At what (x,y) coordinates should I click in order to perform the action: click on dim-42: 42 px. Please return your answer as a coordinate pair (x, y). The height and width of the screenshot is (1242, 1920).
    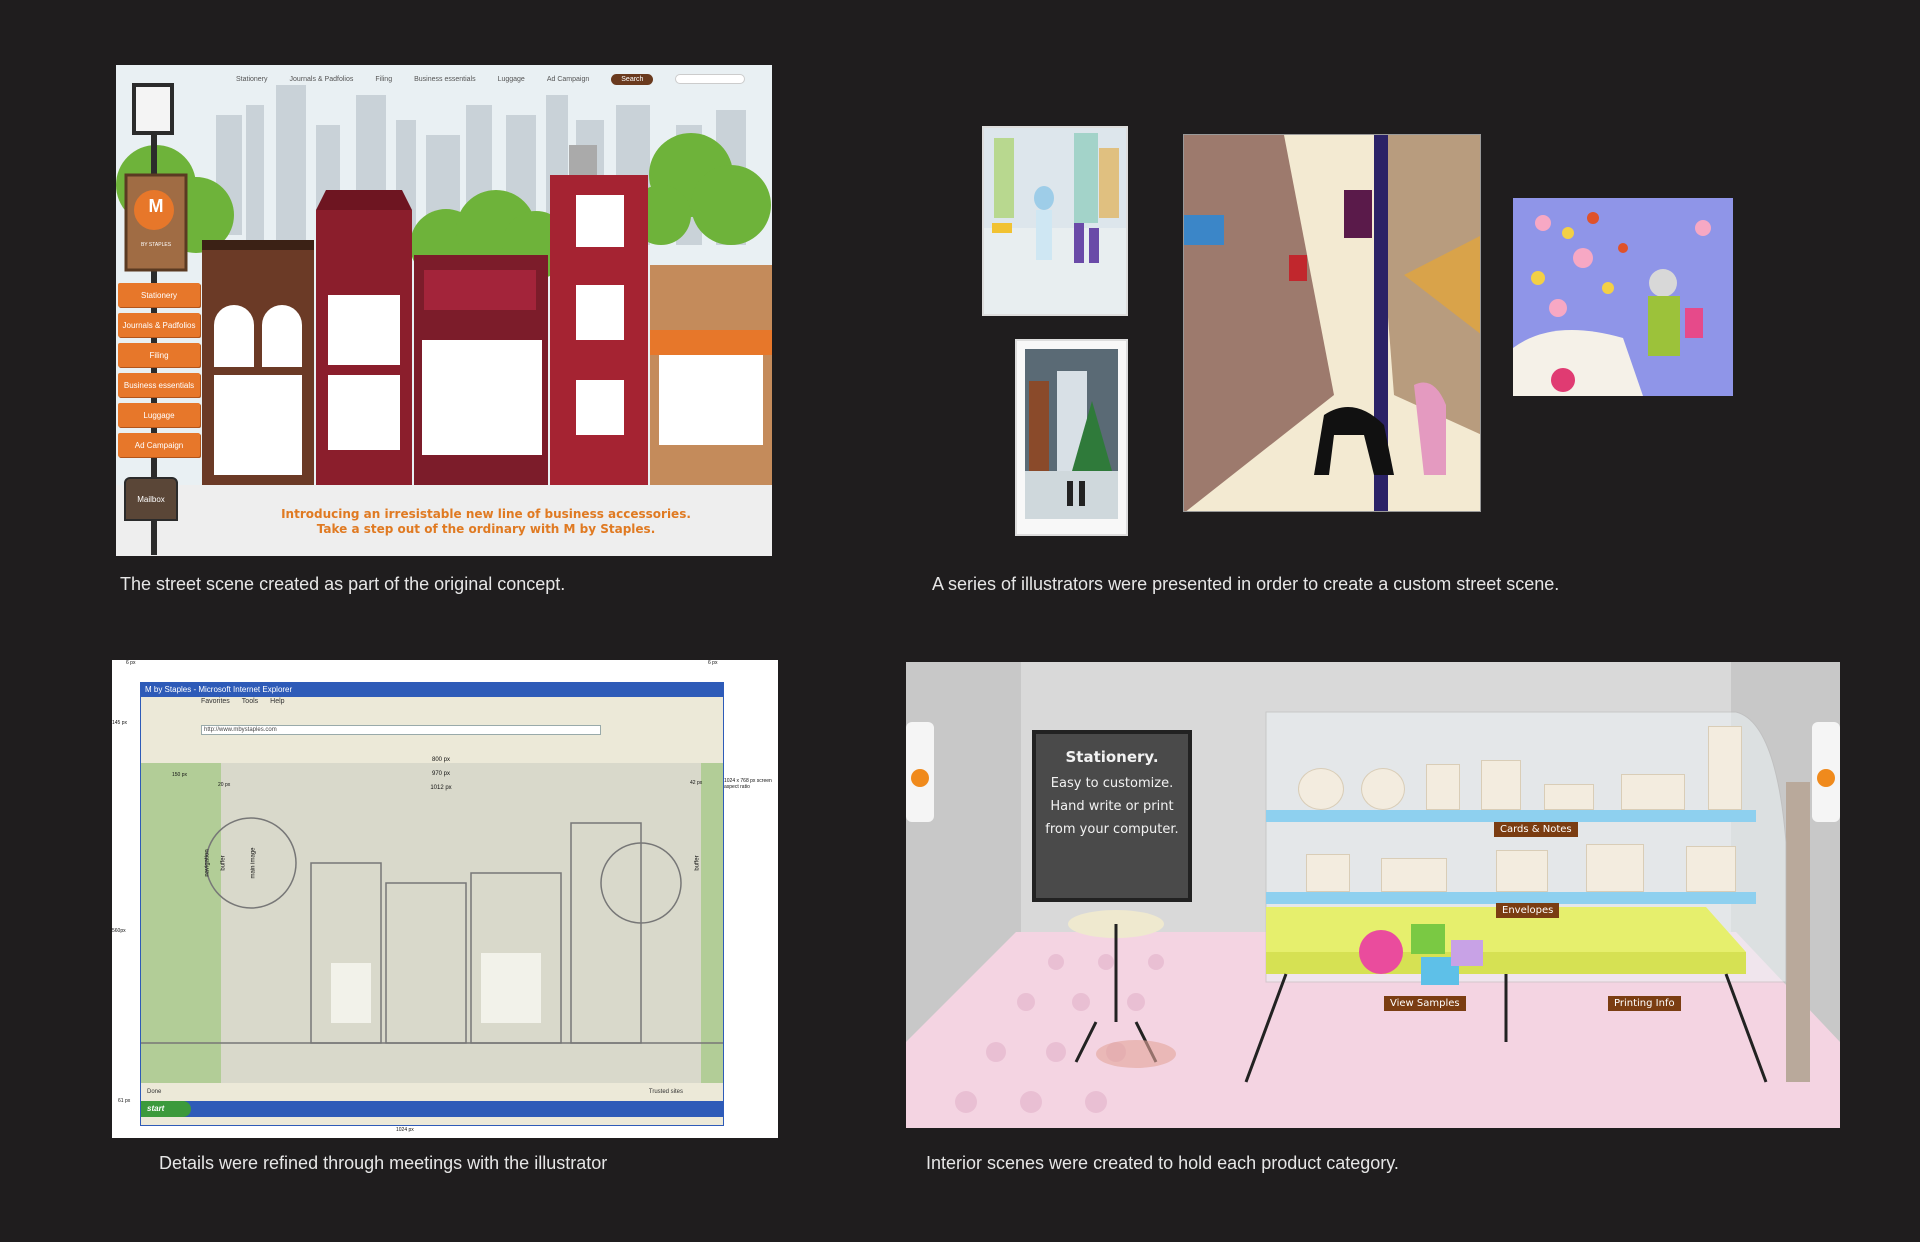
    Looking at the image, I should click on (696, 783).